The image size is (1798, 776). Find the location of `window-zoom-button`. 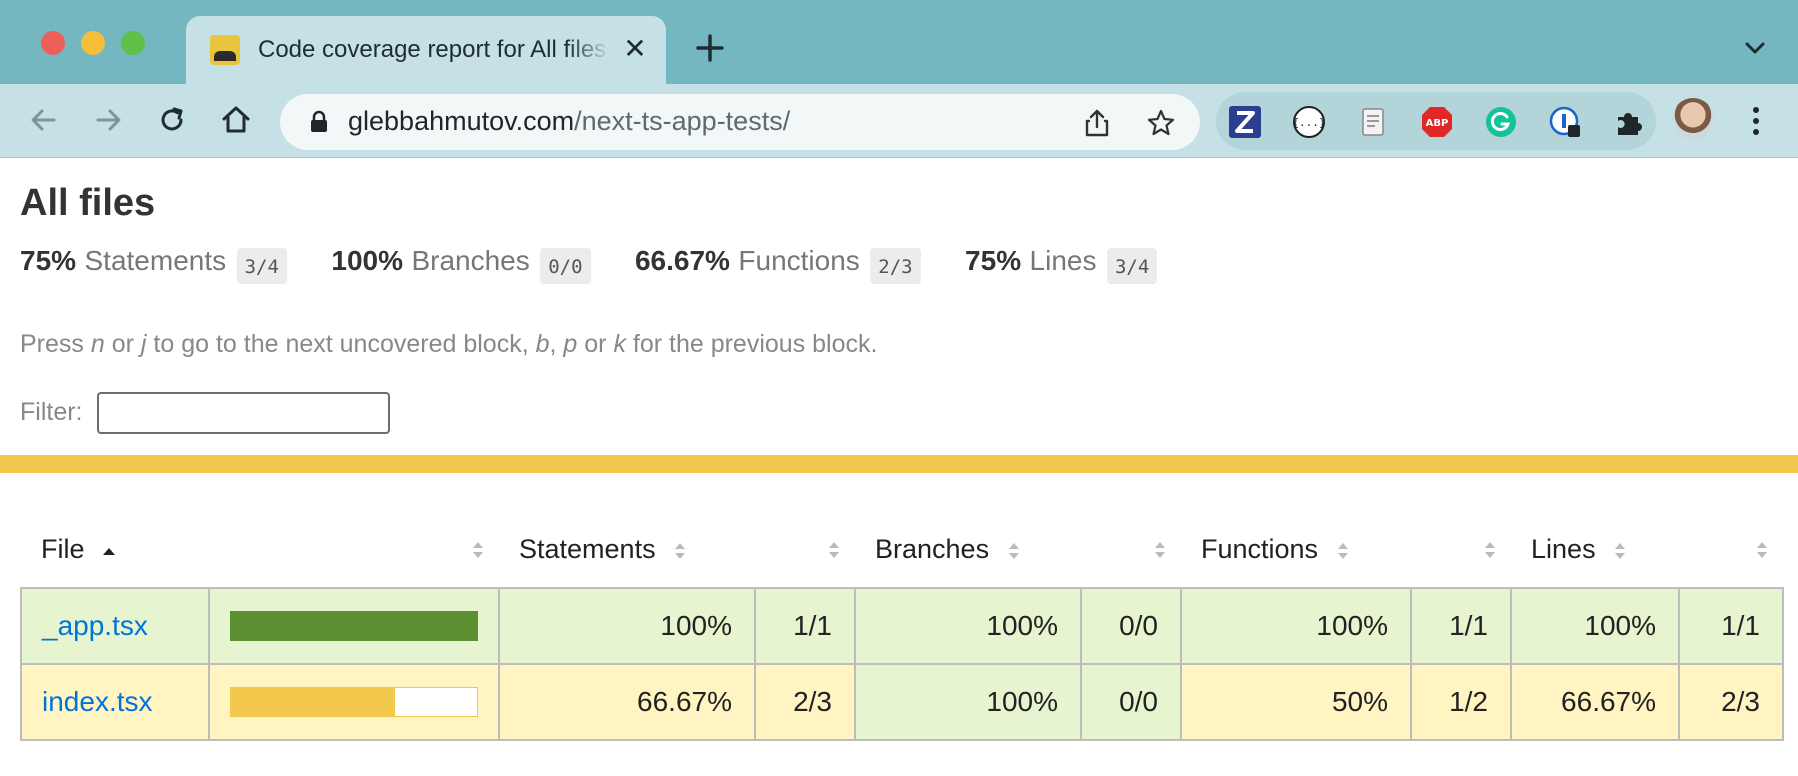

window-zoom-button is located at coordinates (133, 43).